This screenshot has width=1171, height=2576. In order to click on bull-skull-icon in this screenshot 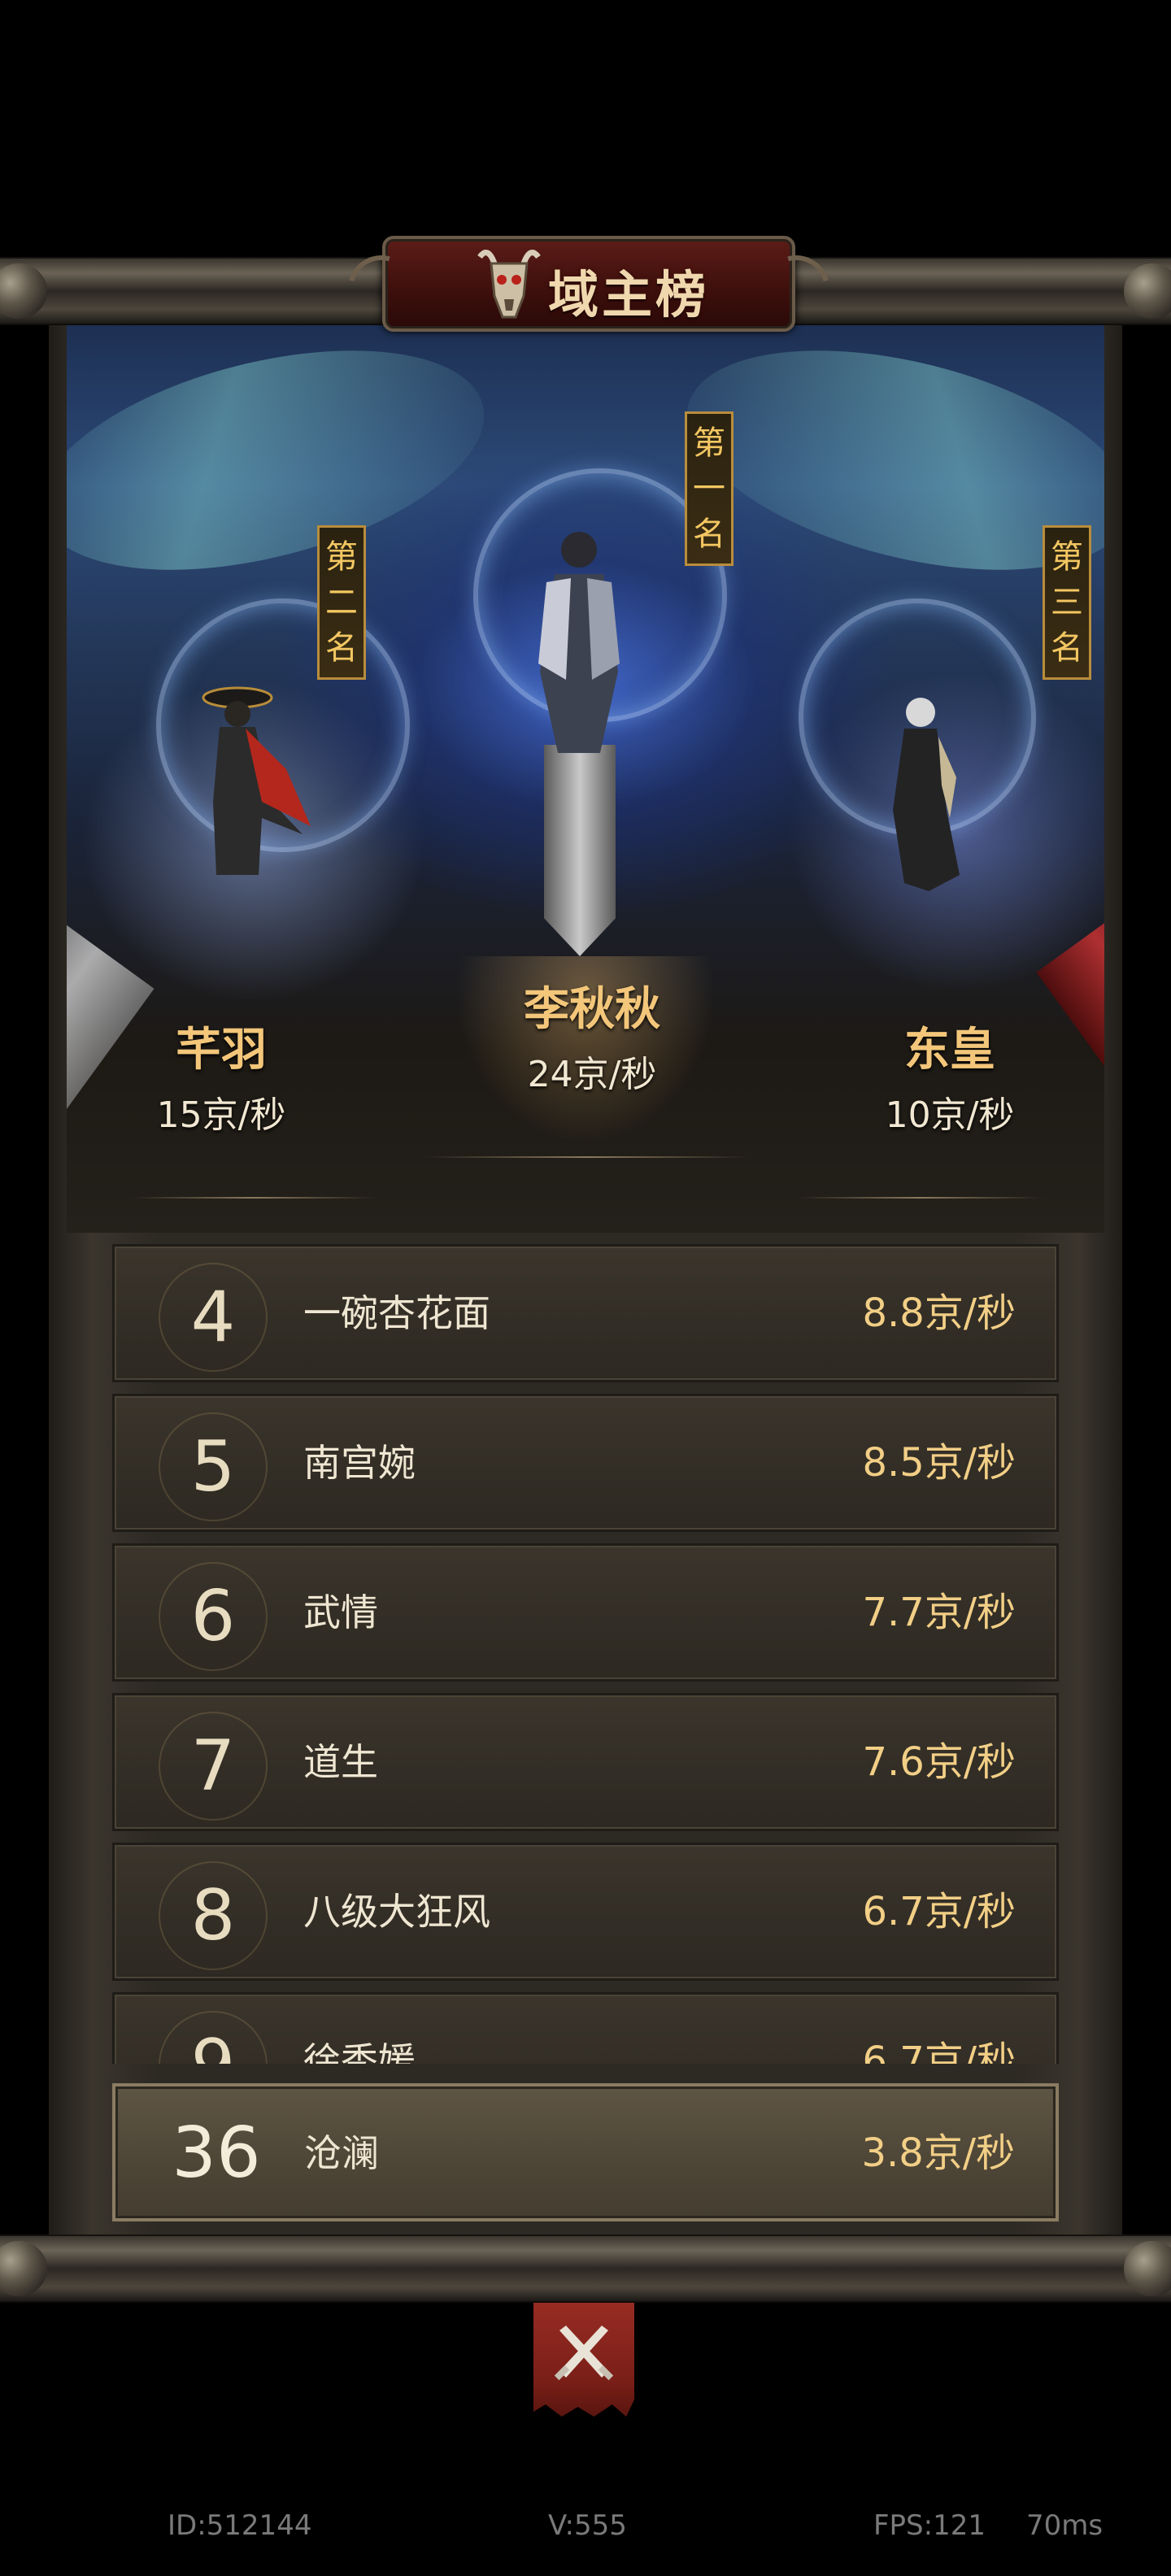, I will do `click(509, 285)`.